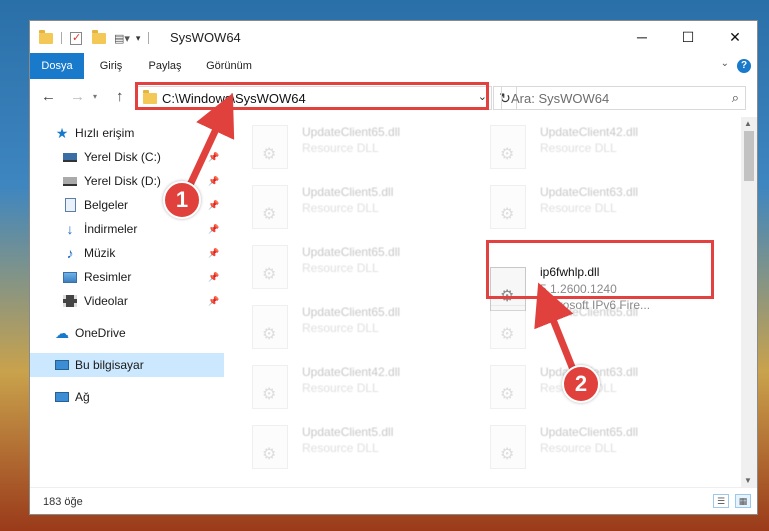 This screenshot has width=769, height=531. Describe the element at coordinates (76, 38) in the screenshot. I see `properties-icon: ✓` at that location.